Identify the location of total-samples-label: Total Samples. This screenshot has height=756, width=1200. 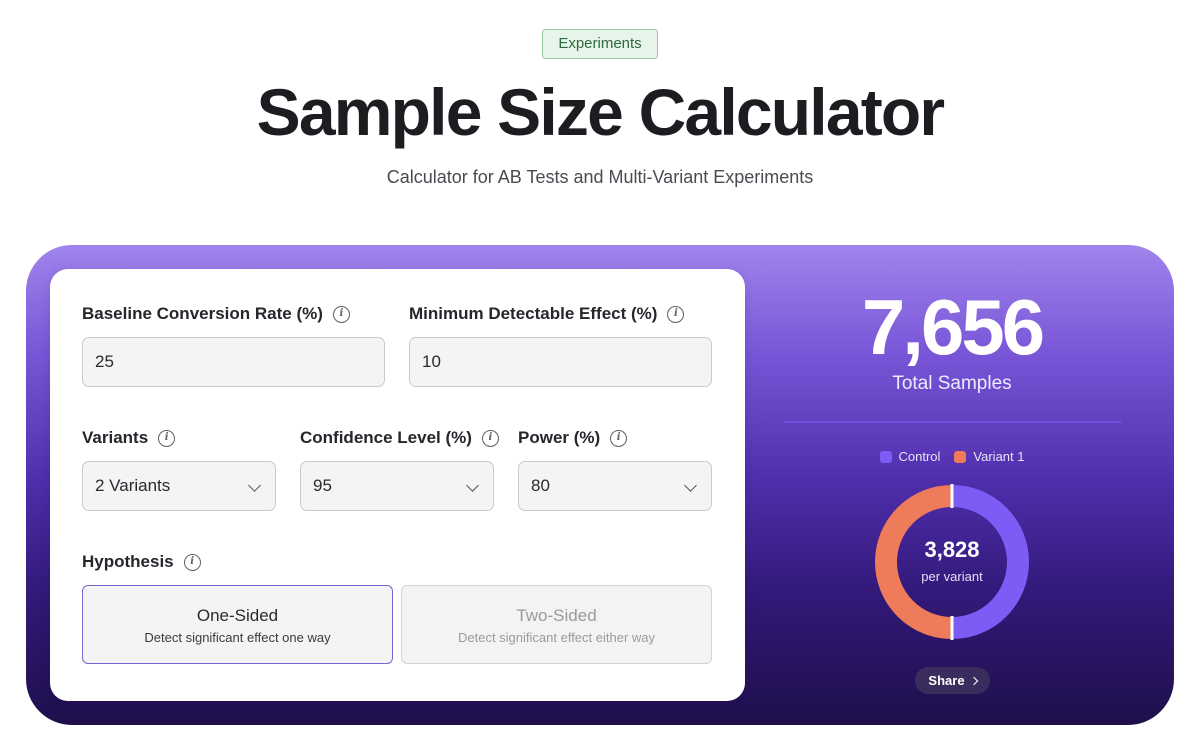
(952, 383).